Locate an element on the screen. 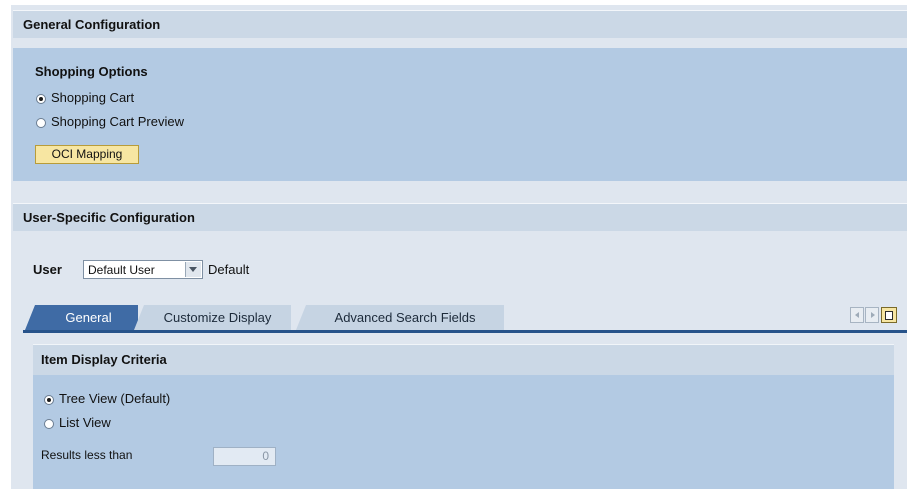 This screenshot has width=907, height=489. tab-advanced-search-fields-label: Advanced Search Fields is located at coordinates (405, 317).